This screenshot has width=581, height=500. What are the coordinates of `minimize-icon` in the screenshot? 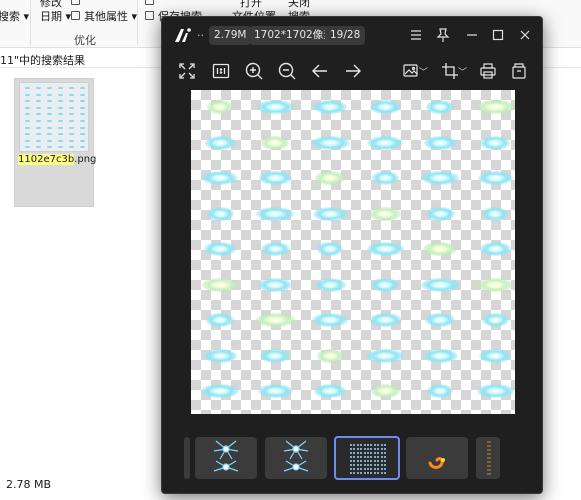 It's located at (472, 35).